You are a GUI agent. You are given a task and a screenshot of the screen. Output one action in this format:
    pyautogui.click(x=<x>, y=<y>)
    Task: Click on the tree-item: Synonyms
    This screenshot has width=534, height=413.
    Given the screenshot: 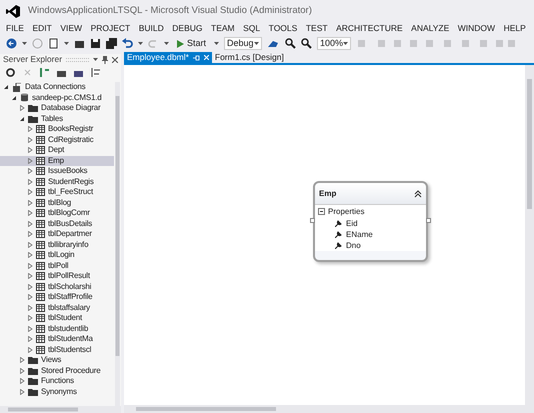 What is the action you would take?
    pyautogui.click(x=57, y=391)
    